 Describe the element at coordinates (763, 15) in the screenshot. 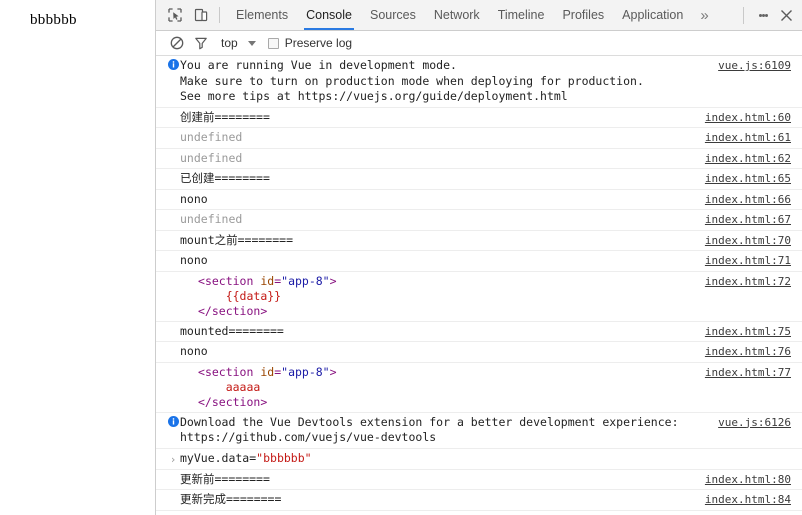

I see `kebab-menu-icon` at that location.